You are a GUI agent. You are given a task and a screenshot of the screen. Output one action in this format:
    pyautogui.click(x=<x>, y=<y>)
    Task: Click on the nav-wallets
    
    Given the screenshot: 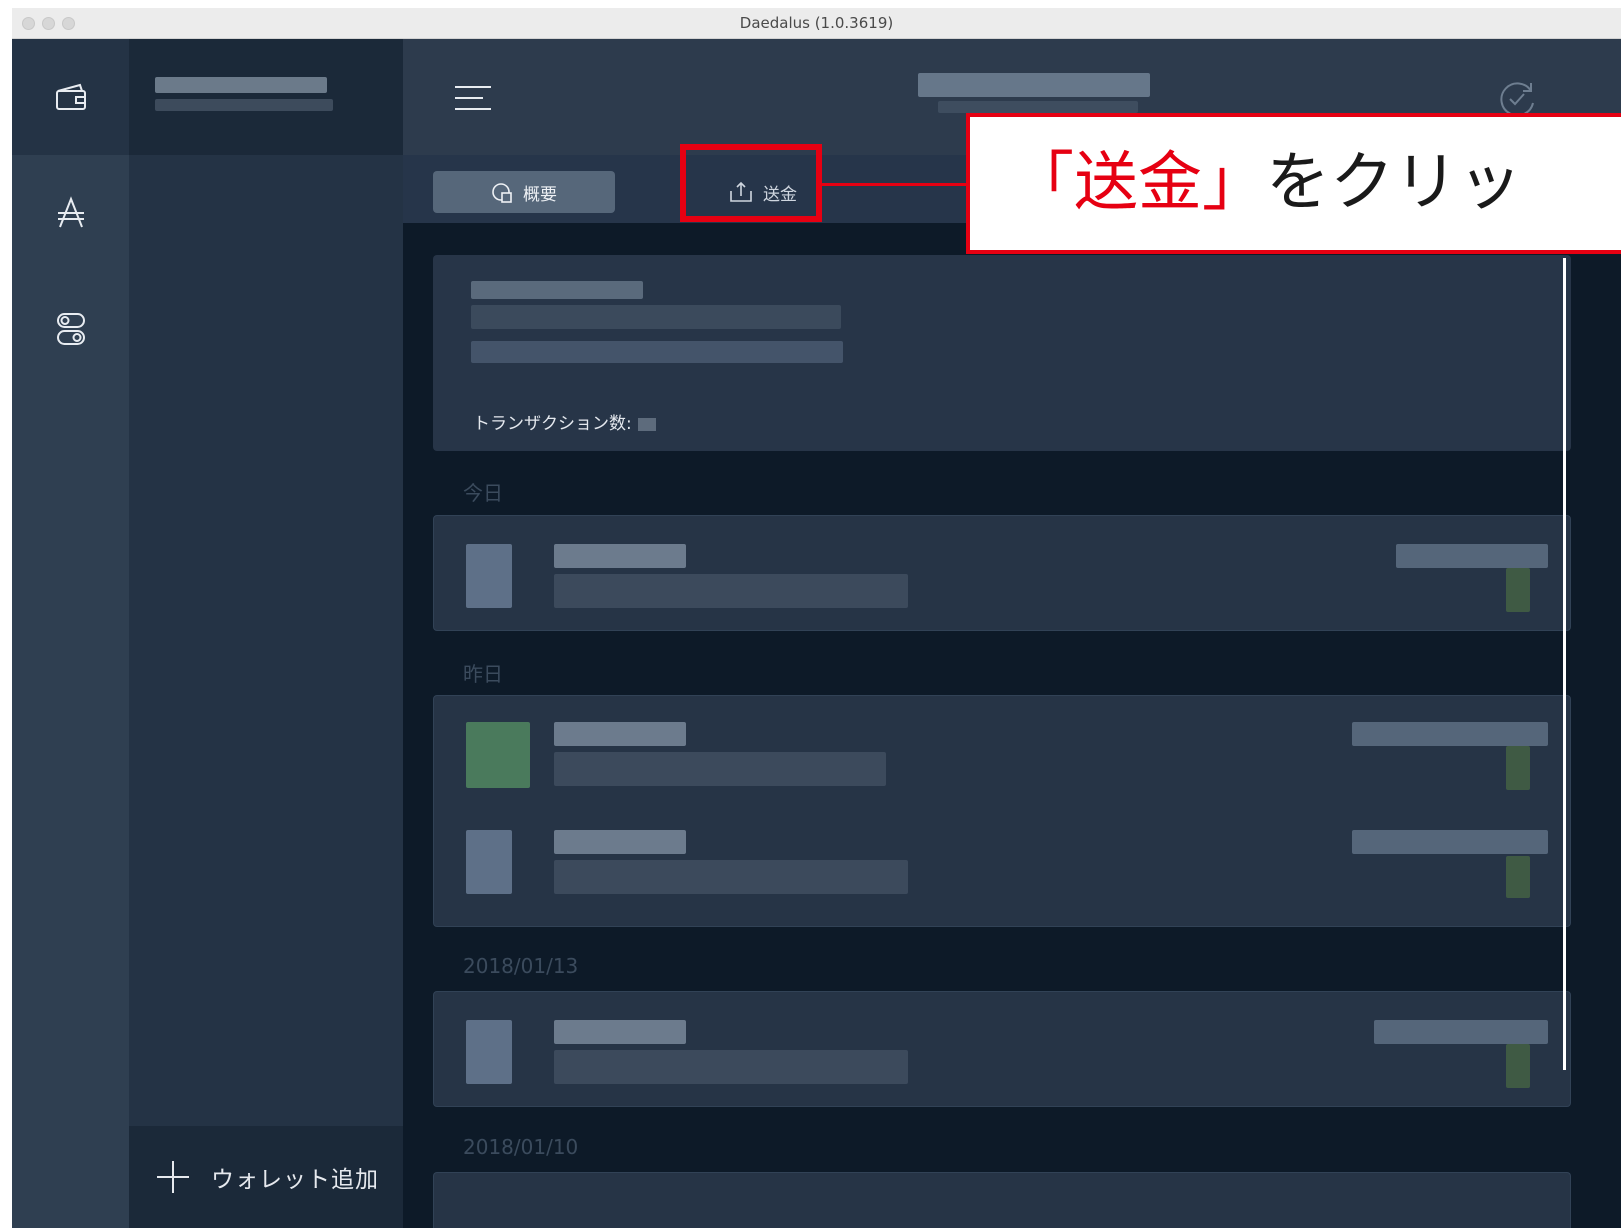 What is the action you would take?
    pyautogui.click(x=70, y=97)
    